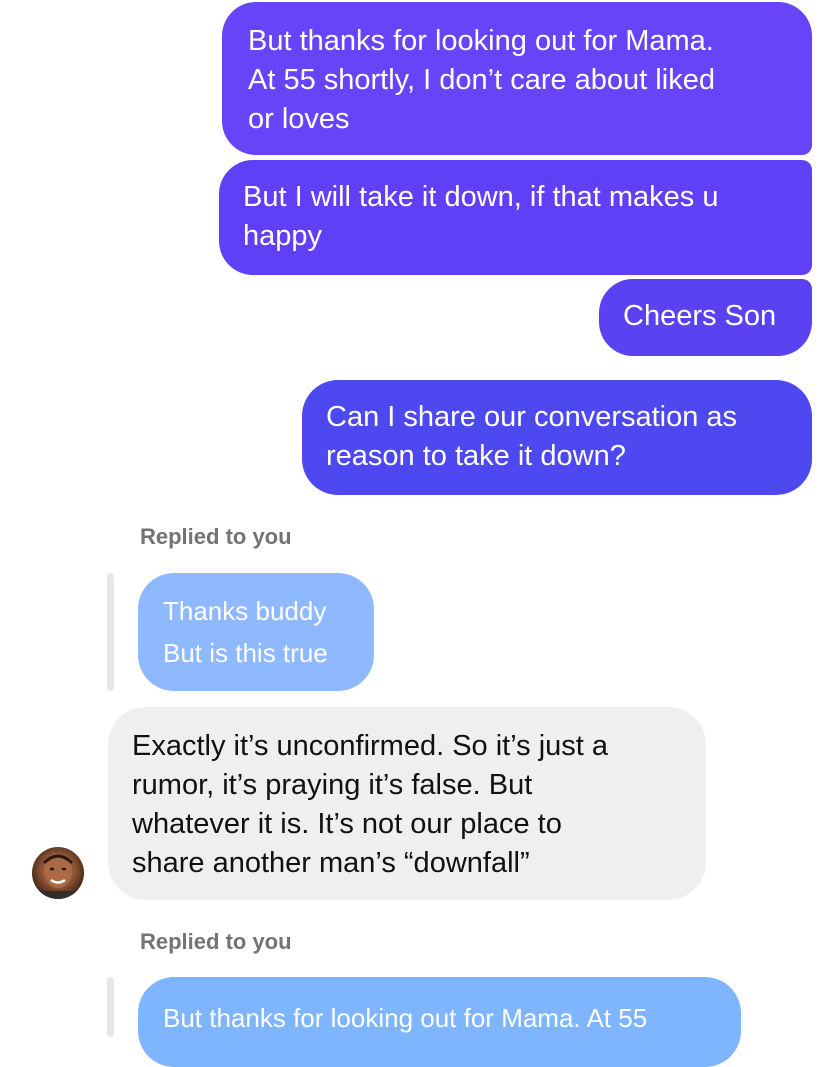 Image resolution: width=828 pixels, height=1067 pixels. What do you see at coordinates (705, 317) in the screenshot?
I see `sent-message-3: Cheers Son` at bounding box center [705, 317].